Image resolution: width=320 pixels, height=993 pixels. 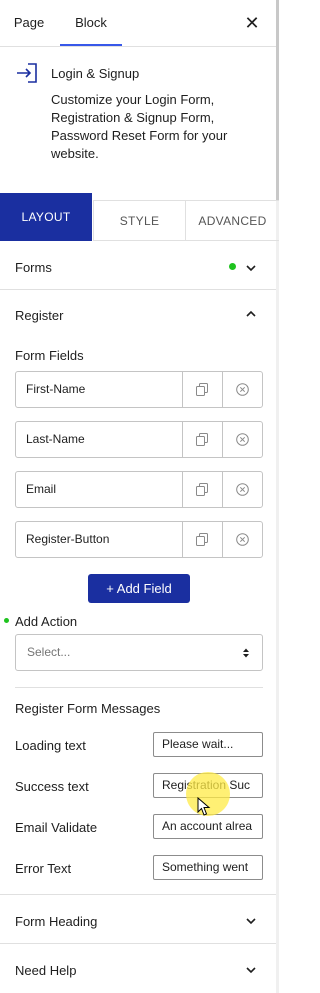 I want to click on add-field-button: + Add Field, so click(x=139, y=588).